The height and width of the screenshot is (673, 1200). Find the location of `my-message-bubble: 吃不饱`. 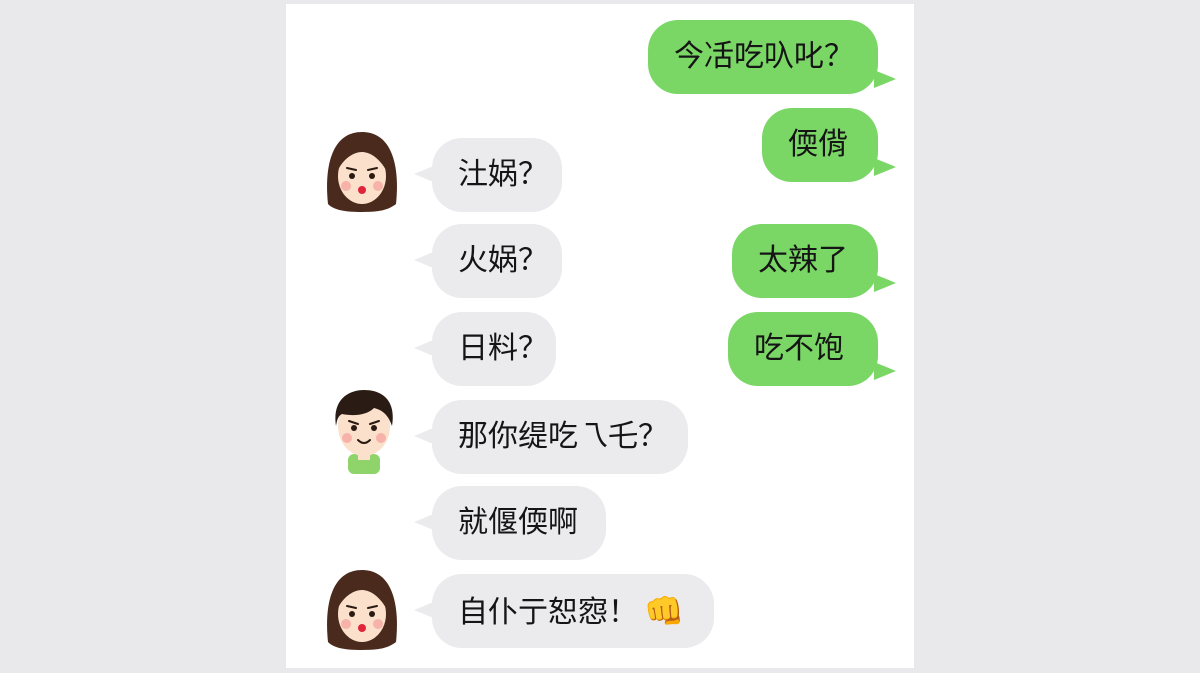

my-message-bubble: 吃不饱 is located at coordinates (812, 349).